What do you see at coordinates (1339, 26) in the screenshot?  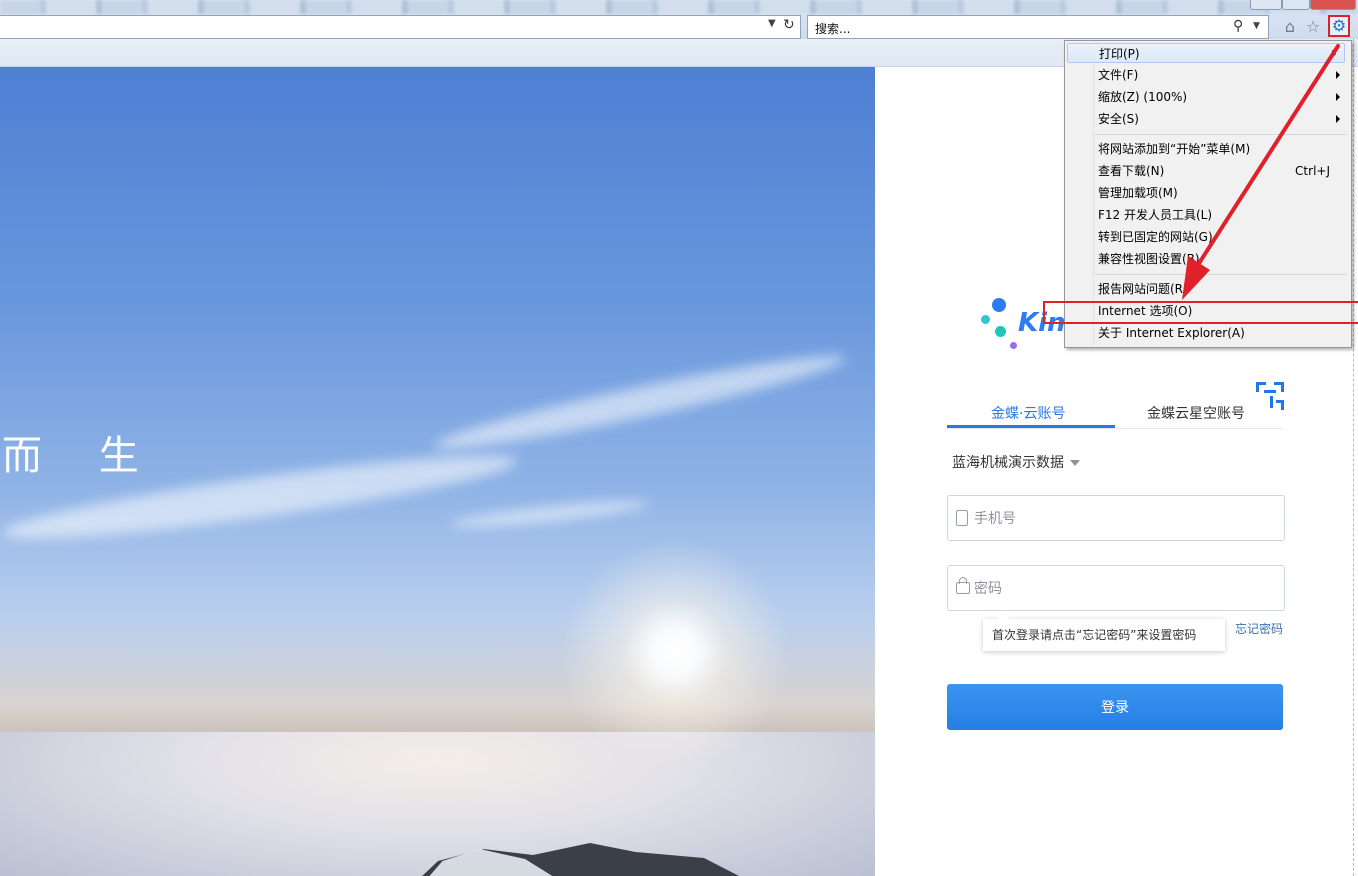 I see `tools-gear-icon: ⚙` at bounding box center [1339, 26].